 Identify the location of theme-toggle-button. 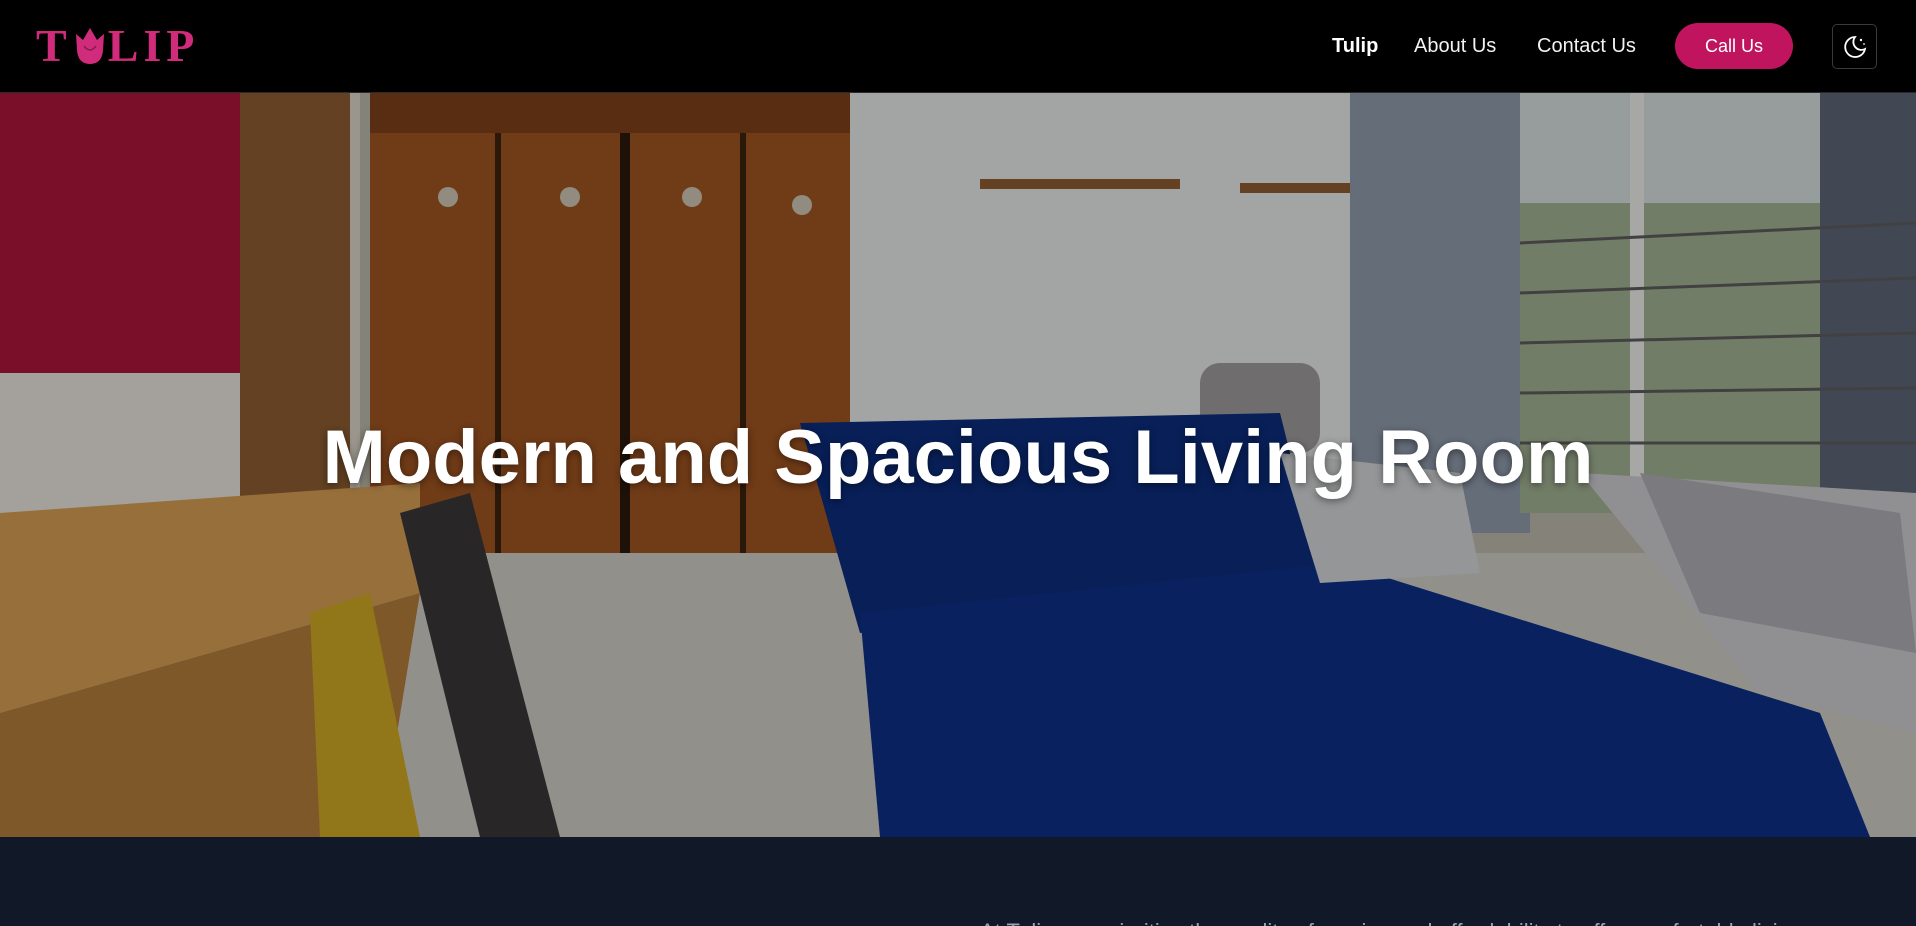
(1854, 46).